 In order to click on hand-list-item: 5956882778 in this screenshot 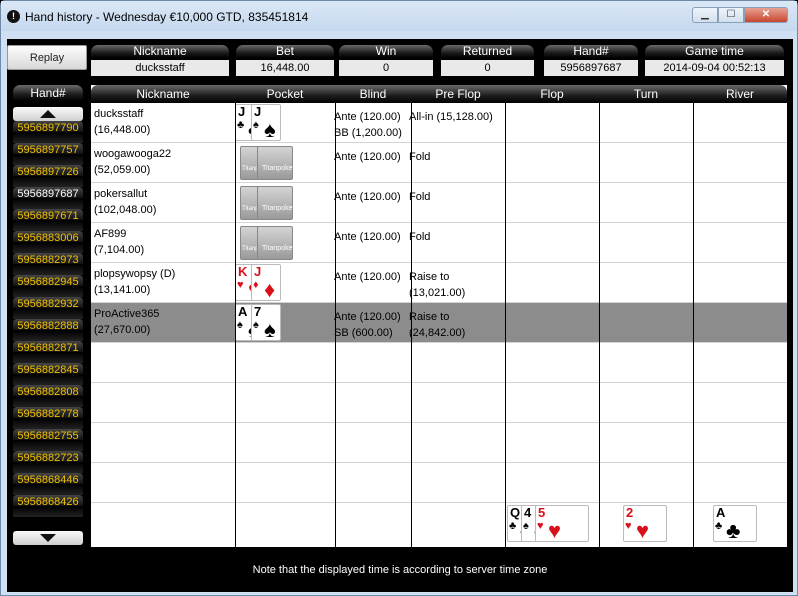, I will do `click(48, 418)`.